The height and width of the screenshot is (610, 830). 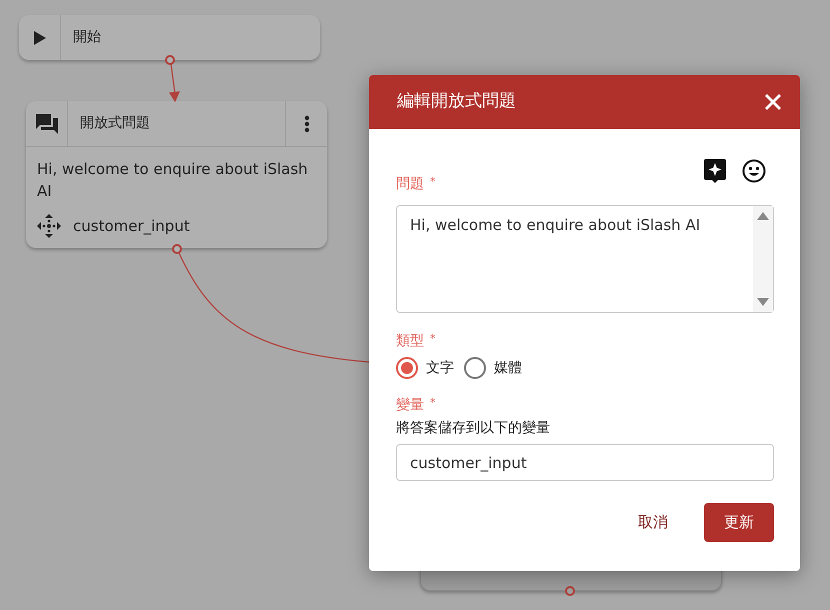 I want to click on field-label: 類型, so click(x=410, y=341).